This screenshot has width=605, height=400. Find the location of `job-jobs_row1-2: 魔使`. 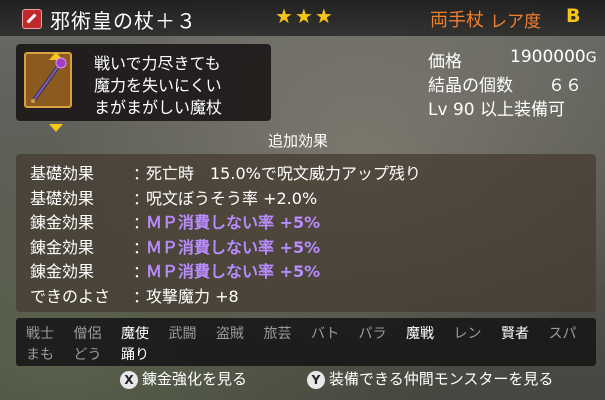

job-jobs_row1-2: 魔使 is located at coordinates (135, 334).